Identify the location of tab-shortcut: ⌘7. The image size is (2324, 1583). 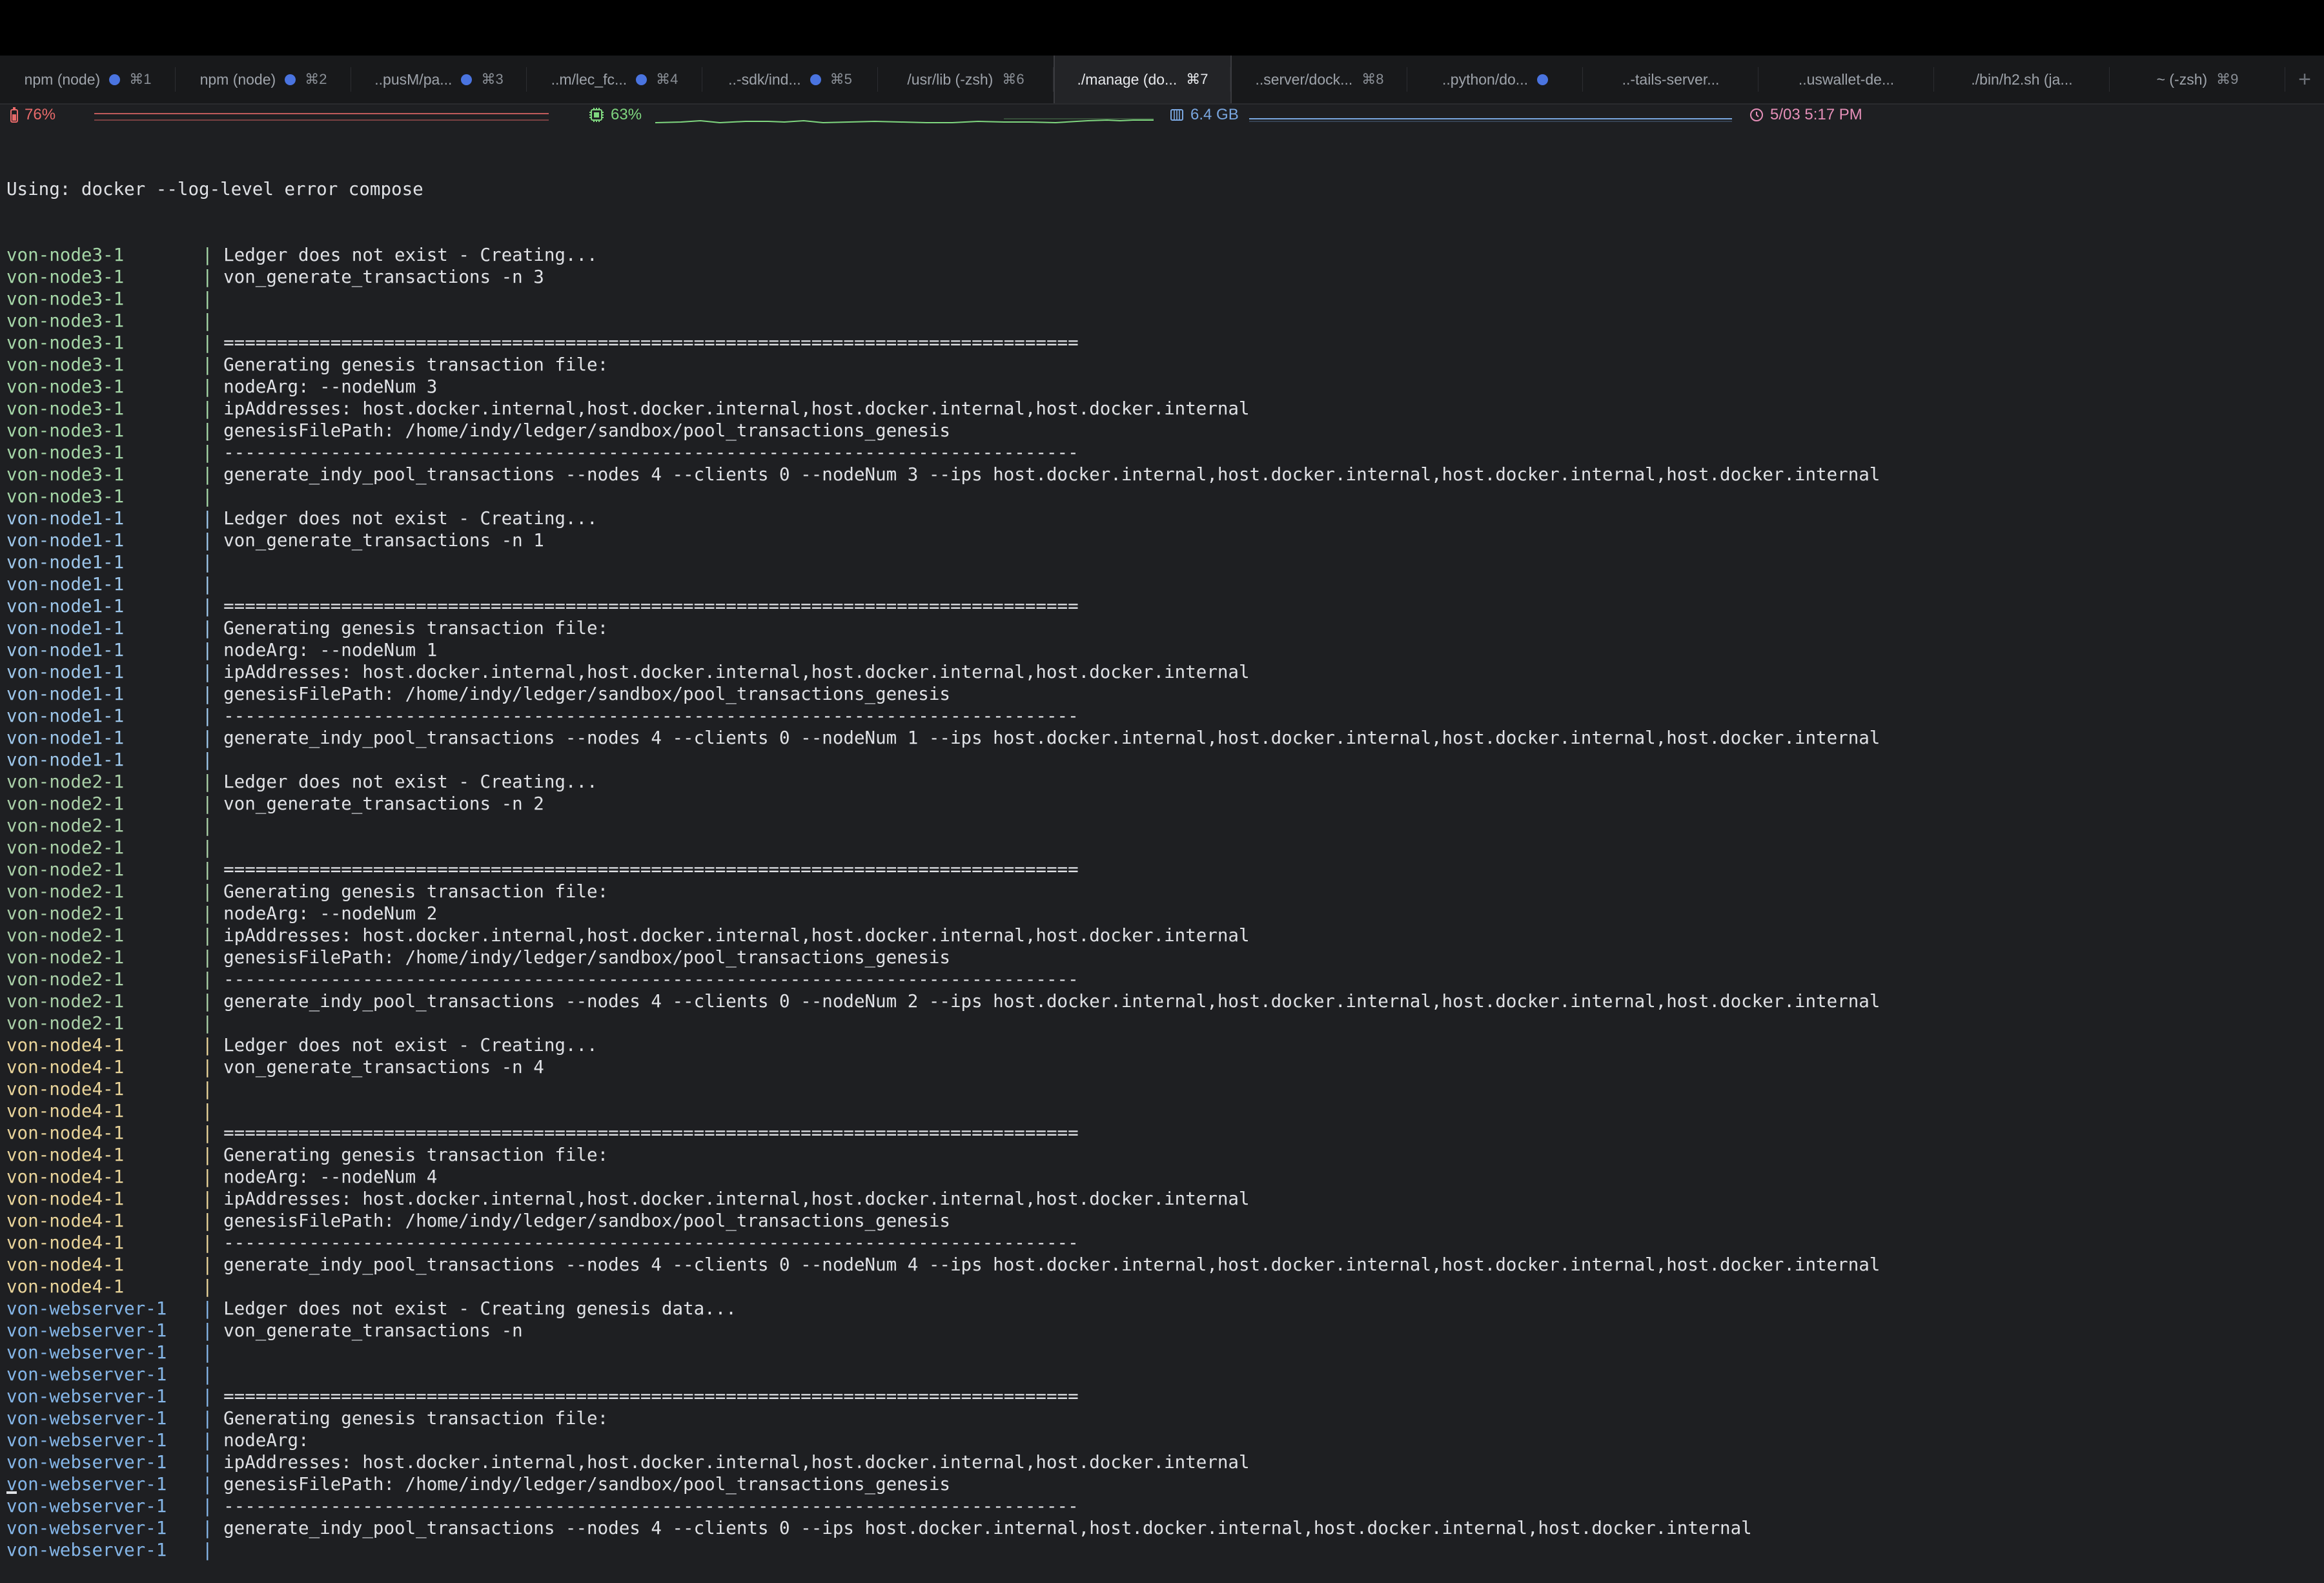
(1197, 79).